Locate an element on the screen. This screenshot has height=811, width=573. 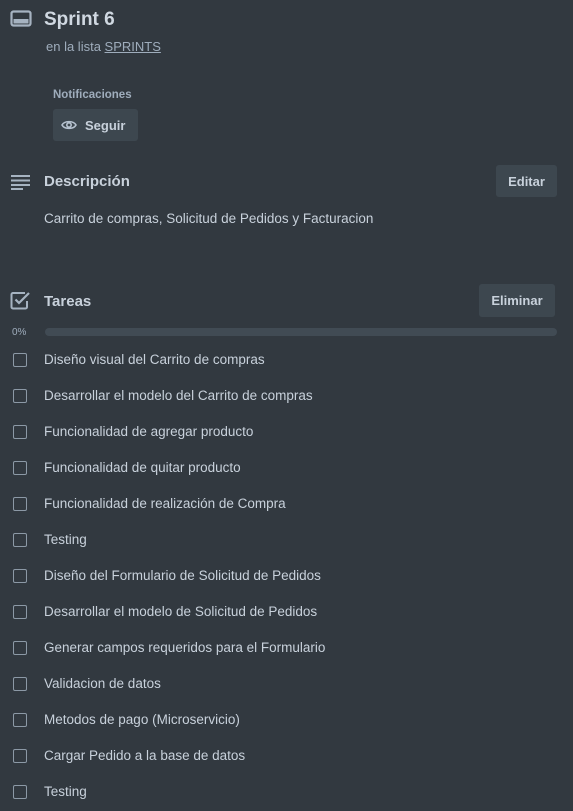
card-icon is located at coordinates (21, 18).